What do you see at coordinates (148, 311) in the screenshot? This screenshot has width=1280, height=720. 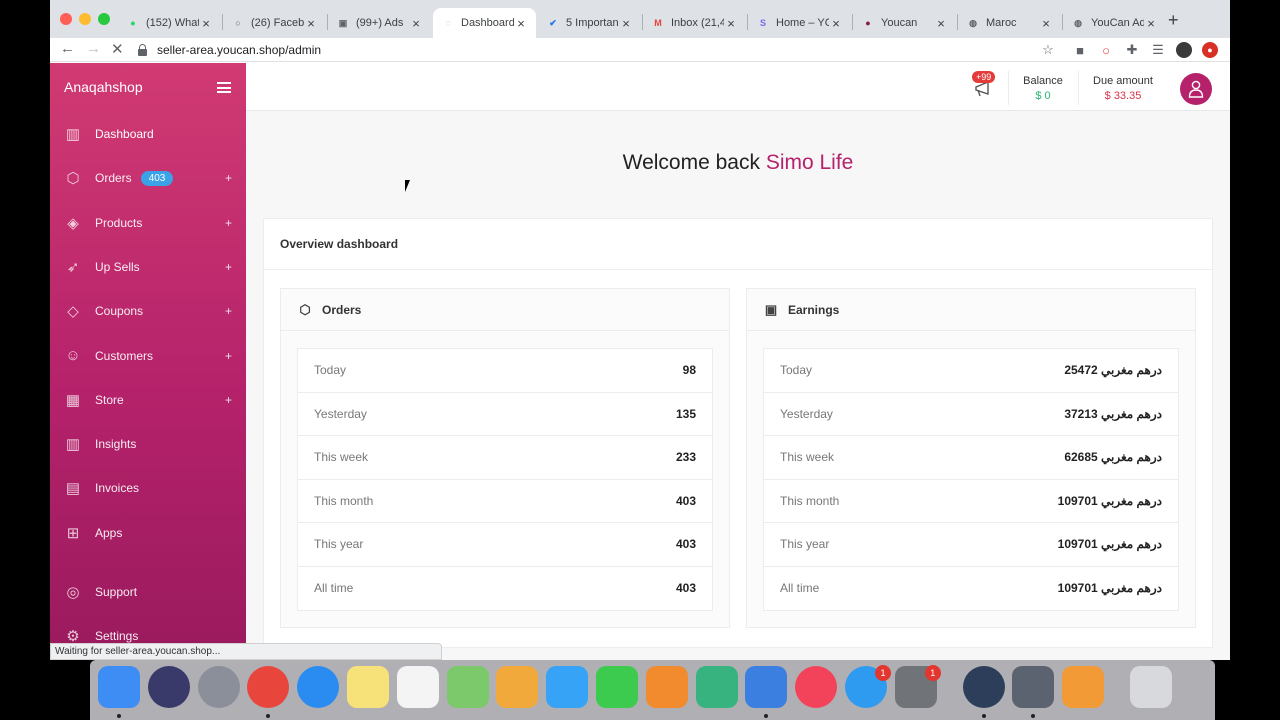 I see `sidebar-item-coupons: ◇ Coupons +` at bounding box center [148, 311].